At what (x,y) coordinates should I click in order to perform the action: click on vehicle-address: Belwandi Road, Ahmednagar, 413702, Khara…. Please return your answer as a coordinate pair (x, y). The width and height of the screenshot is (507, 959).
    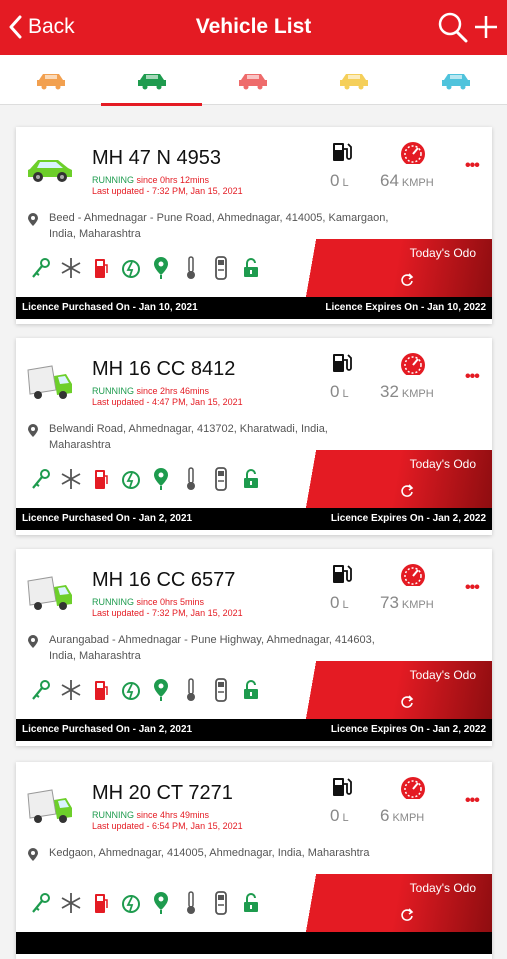
    Looking at the image, I should click on (188, 437).